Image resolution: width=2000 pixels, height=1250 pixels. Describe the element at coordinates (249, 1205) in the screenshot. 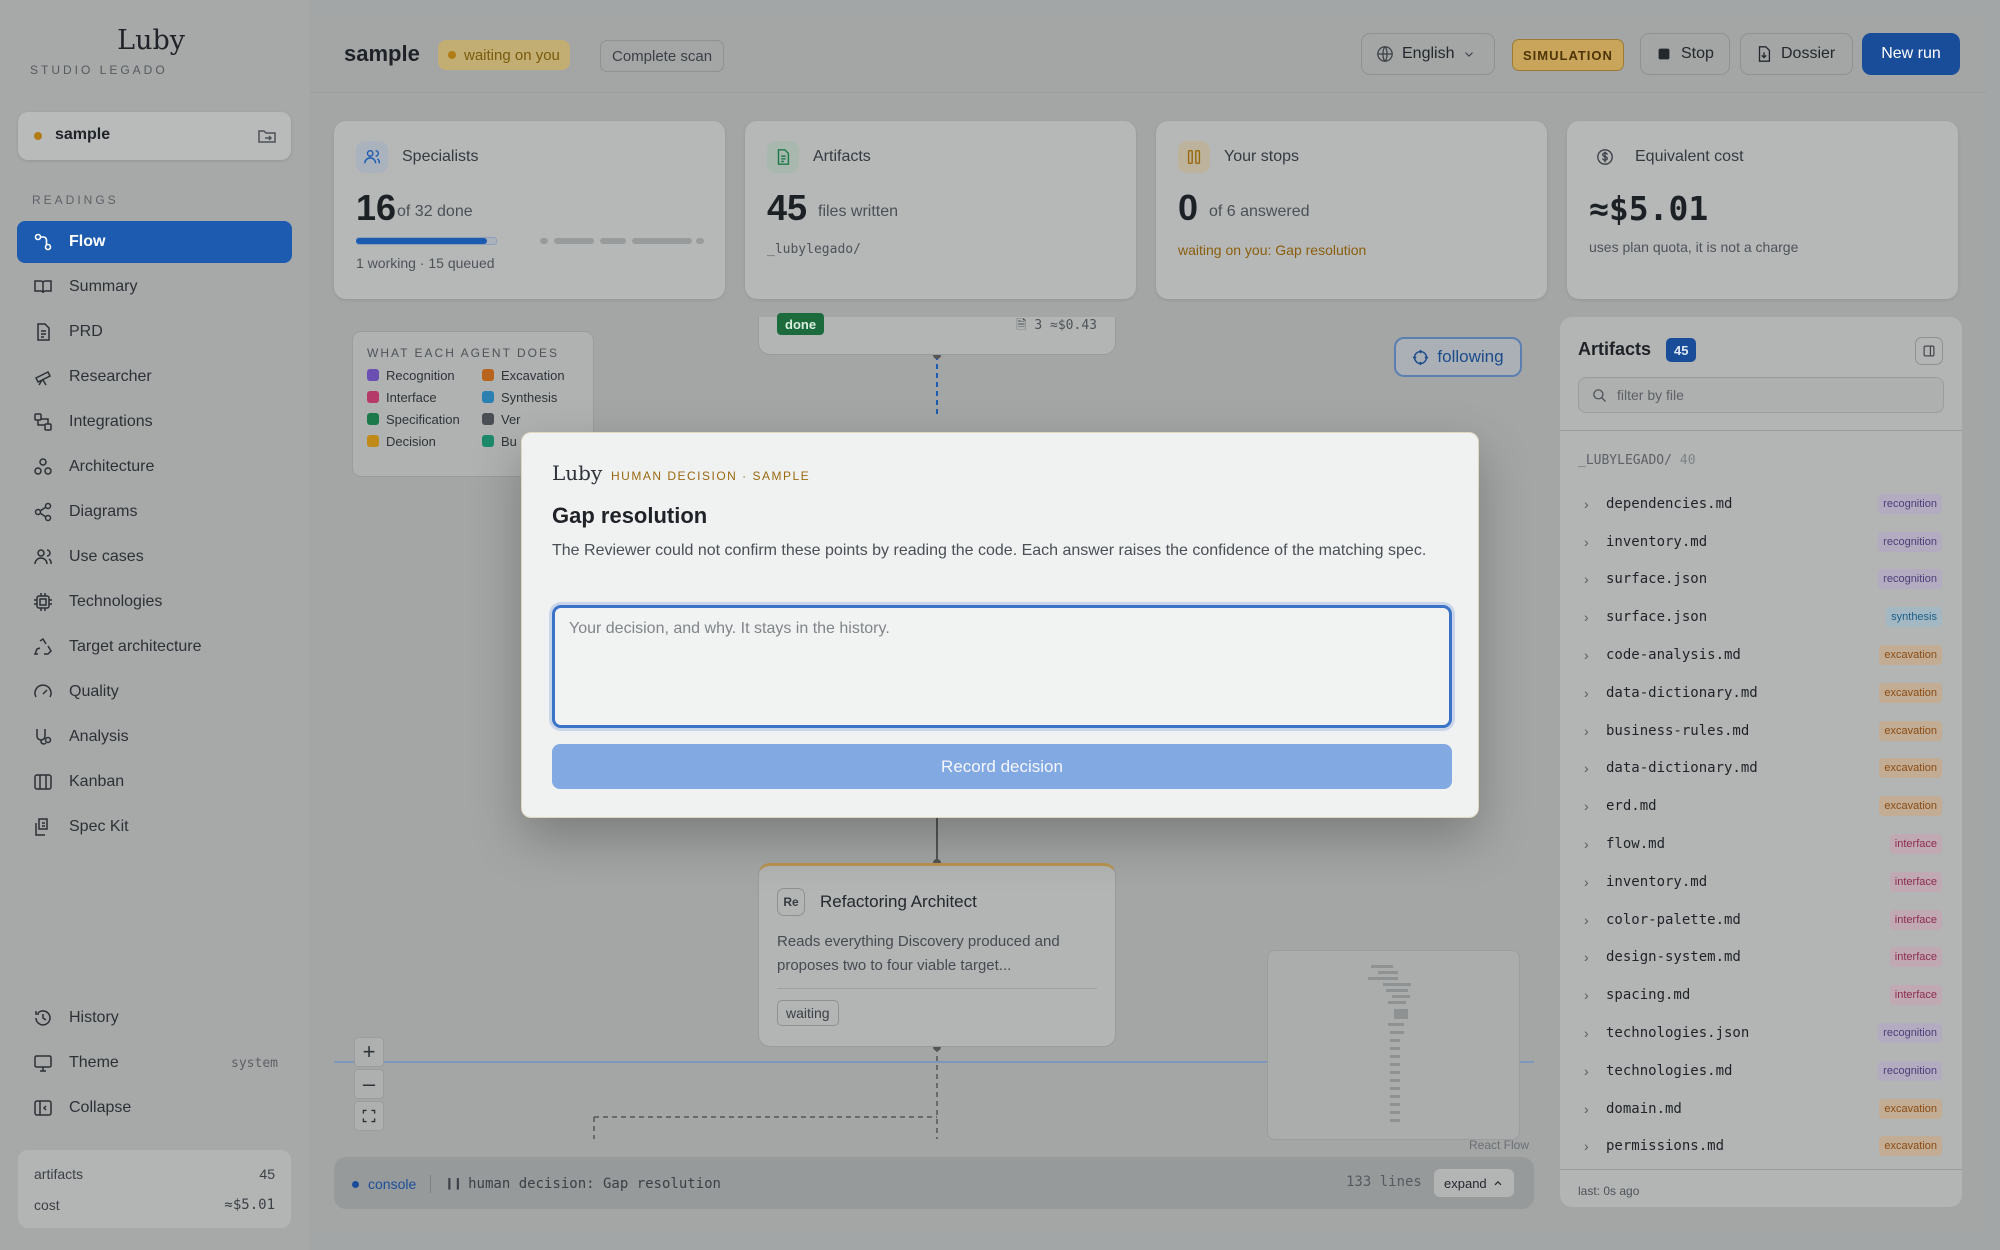

I see `stats-cost-value: ≈$5.01` at that location.